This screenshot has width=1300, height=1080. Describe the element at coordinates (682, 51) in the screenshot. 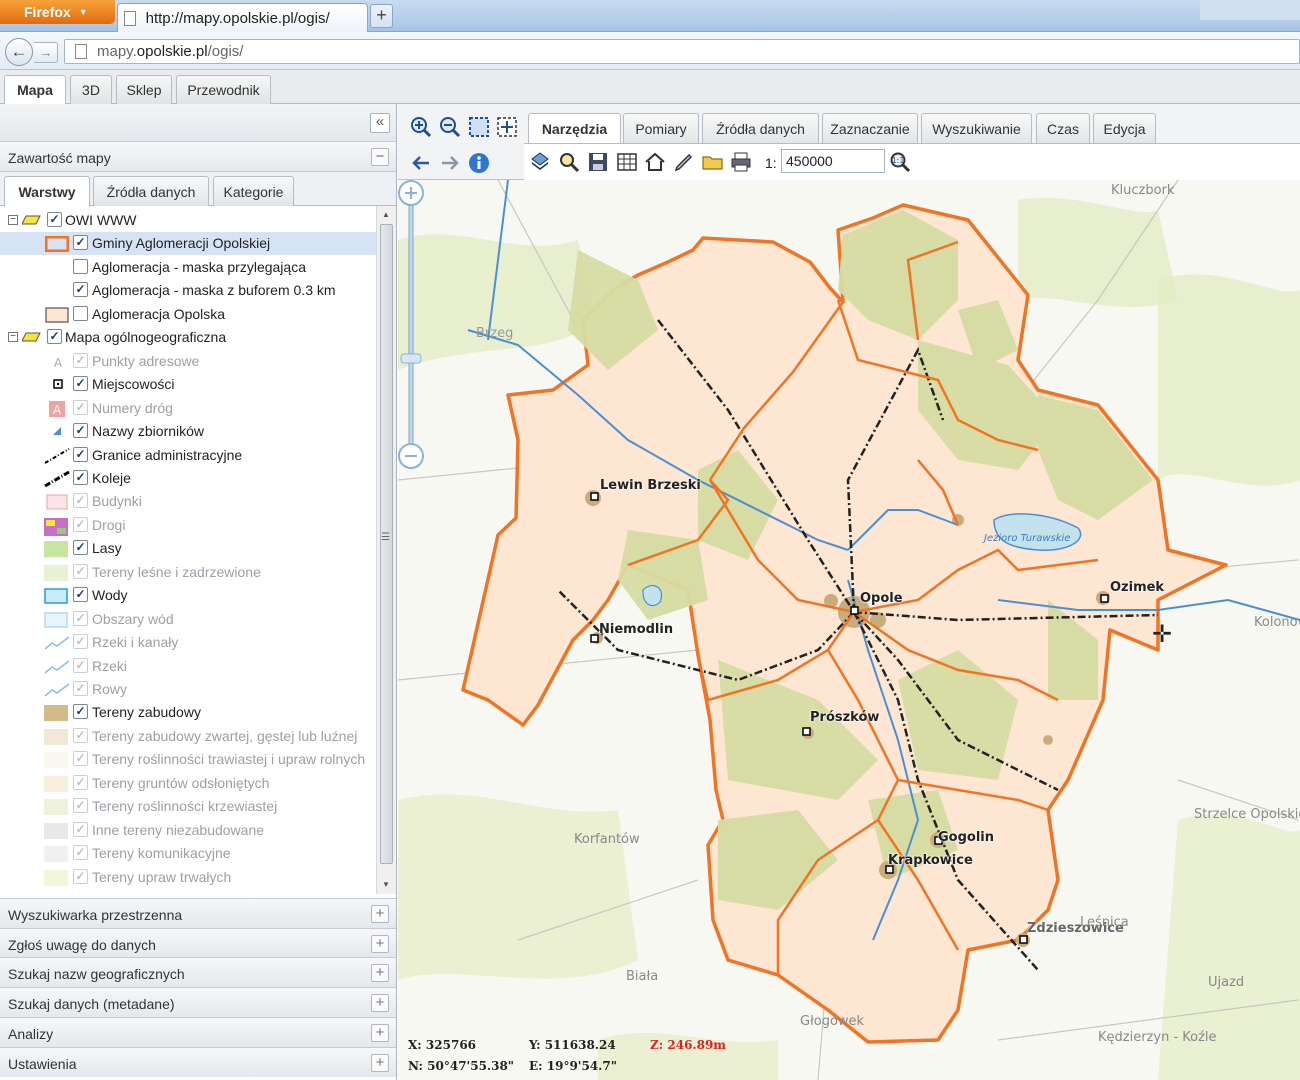

I see `url-bar: mapy.opolskie.pl/ogis/` at that location.